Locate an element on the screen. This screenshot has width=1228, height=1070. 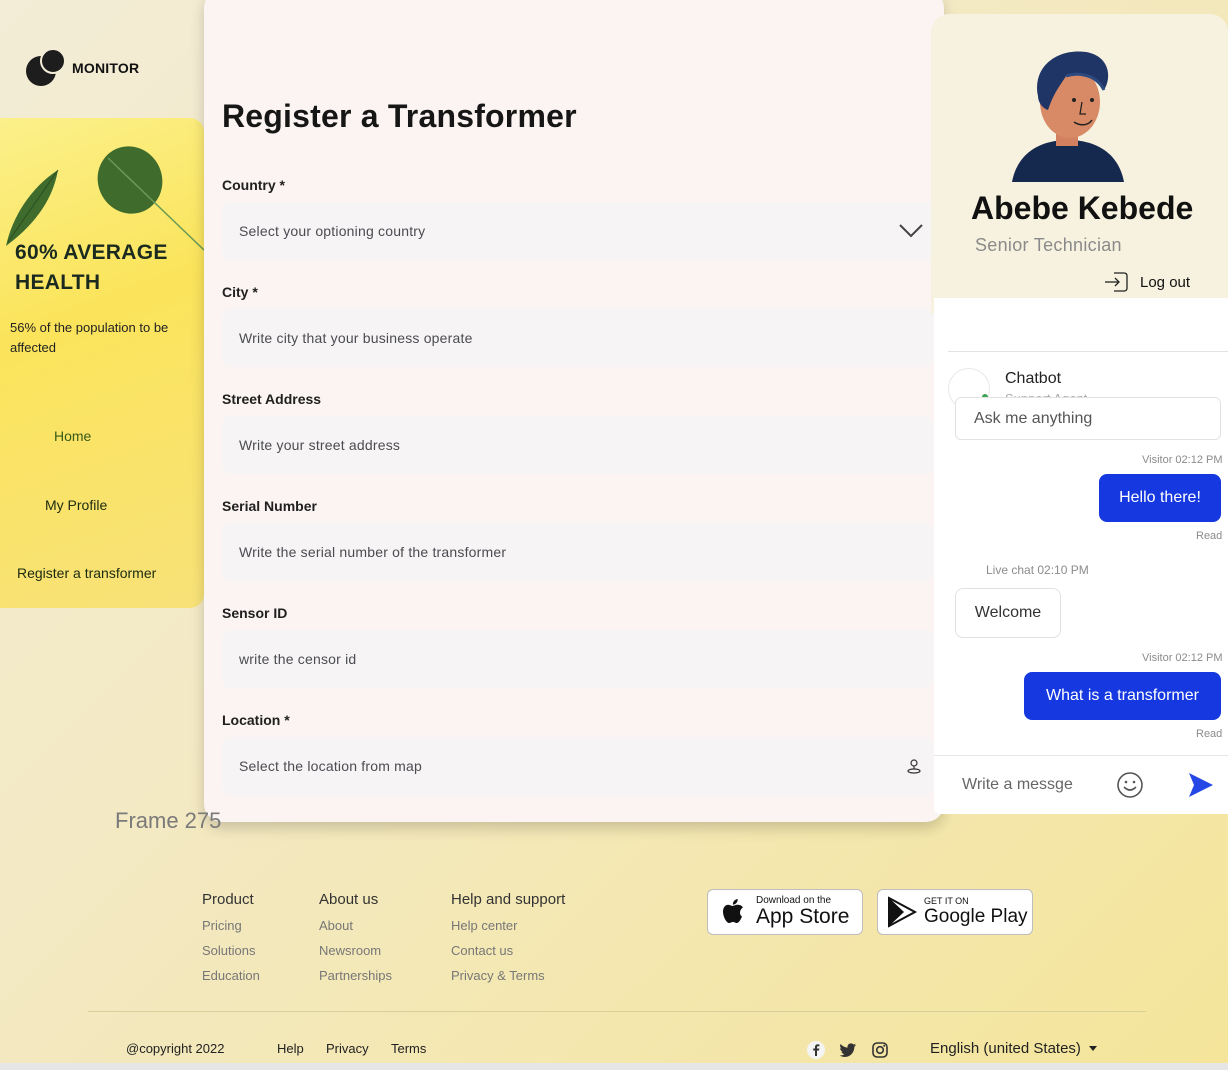
google-play-small-text: GET IT ON is located at coordinates (946, 901).